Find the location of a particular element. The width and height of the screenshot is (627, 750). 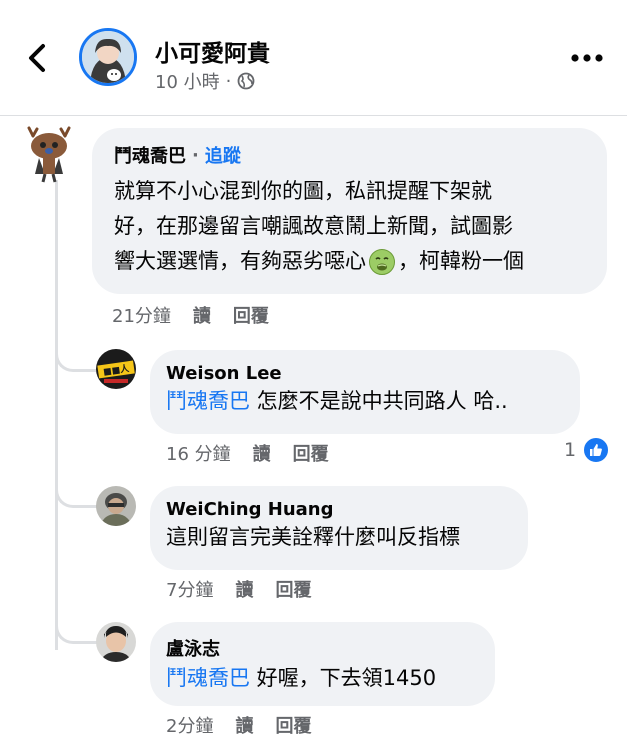

reply-text: 這則留言完美詮釋什麼叫反指標 is located at coordinates (313, 537).